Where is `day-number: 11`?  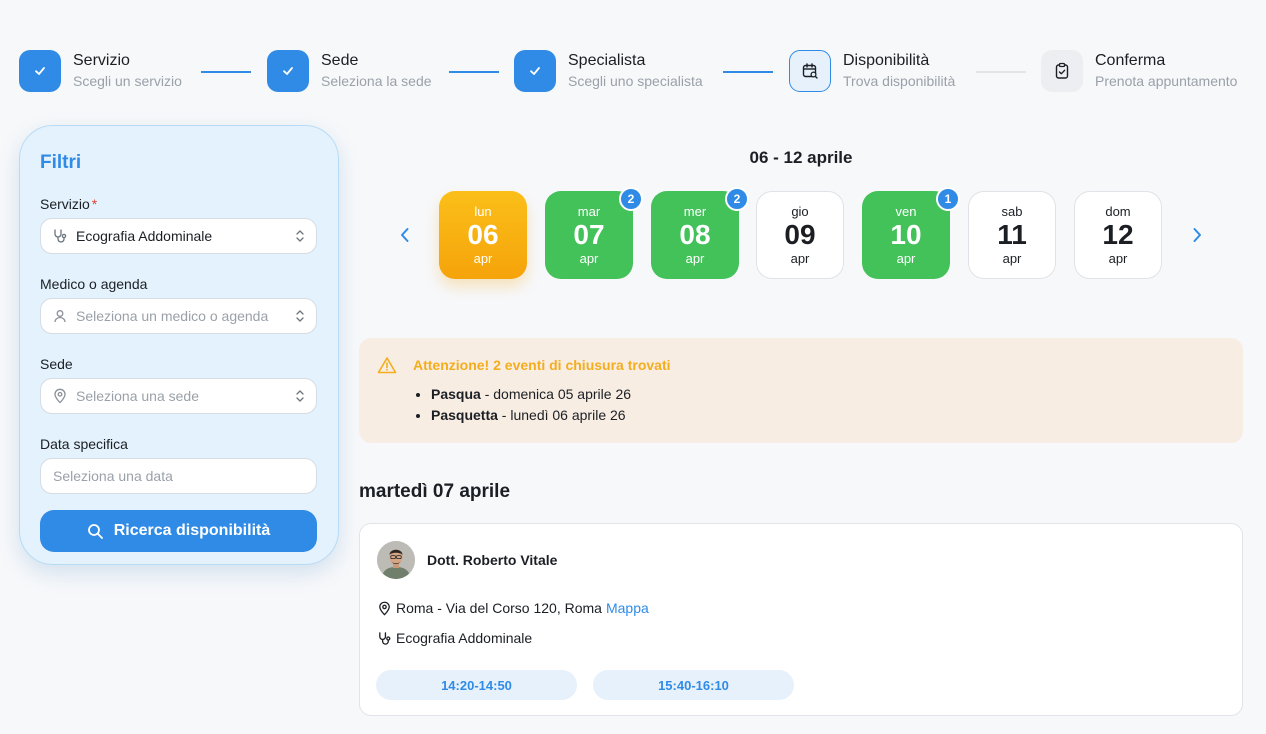
day-number: 11 is located at coordinates (1012, 234).